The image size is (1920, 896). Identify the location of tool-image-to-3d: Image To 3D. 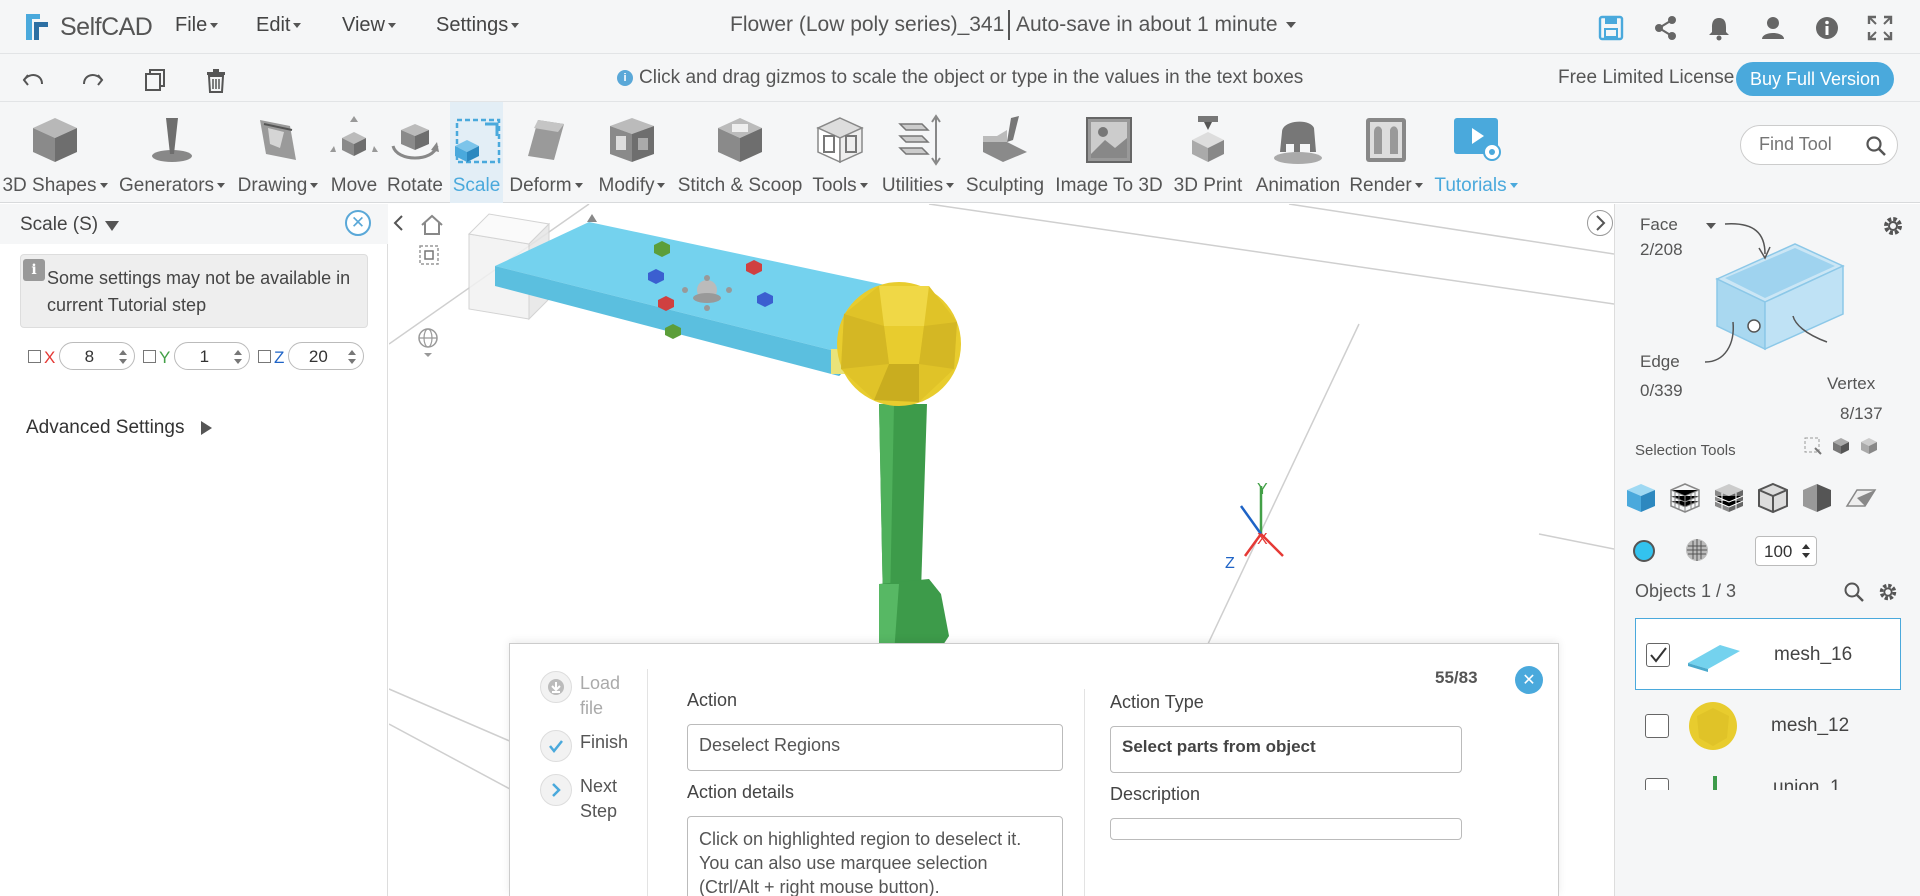
(1109, 152).